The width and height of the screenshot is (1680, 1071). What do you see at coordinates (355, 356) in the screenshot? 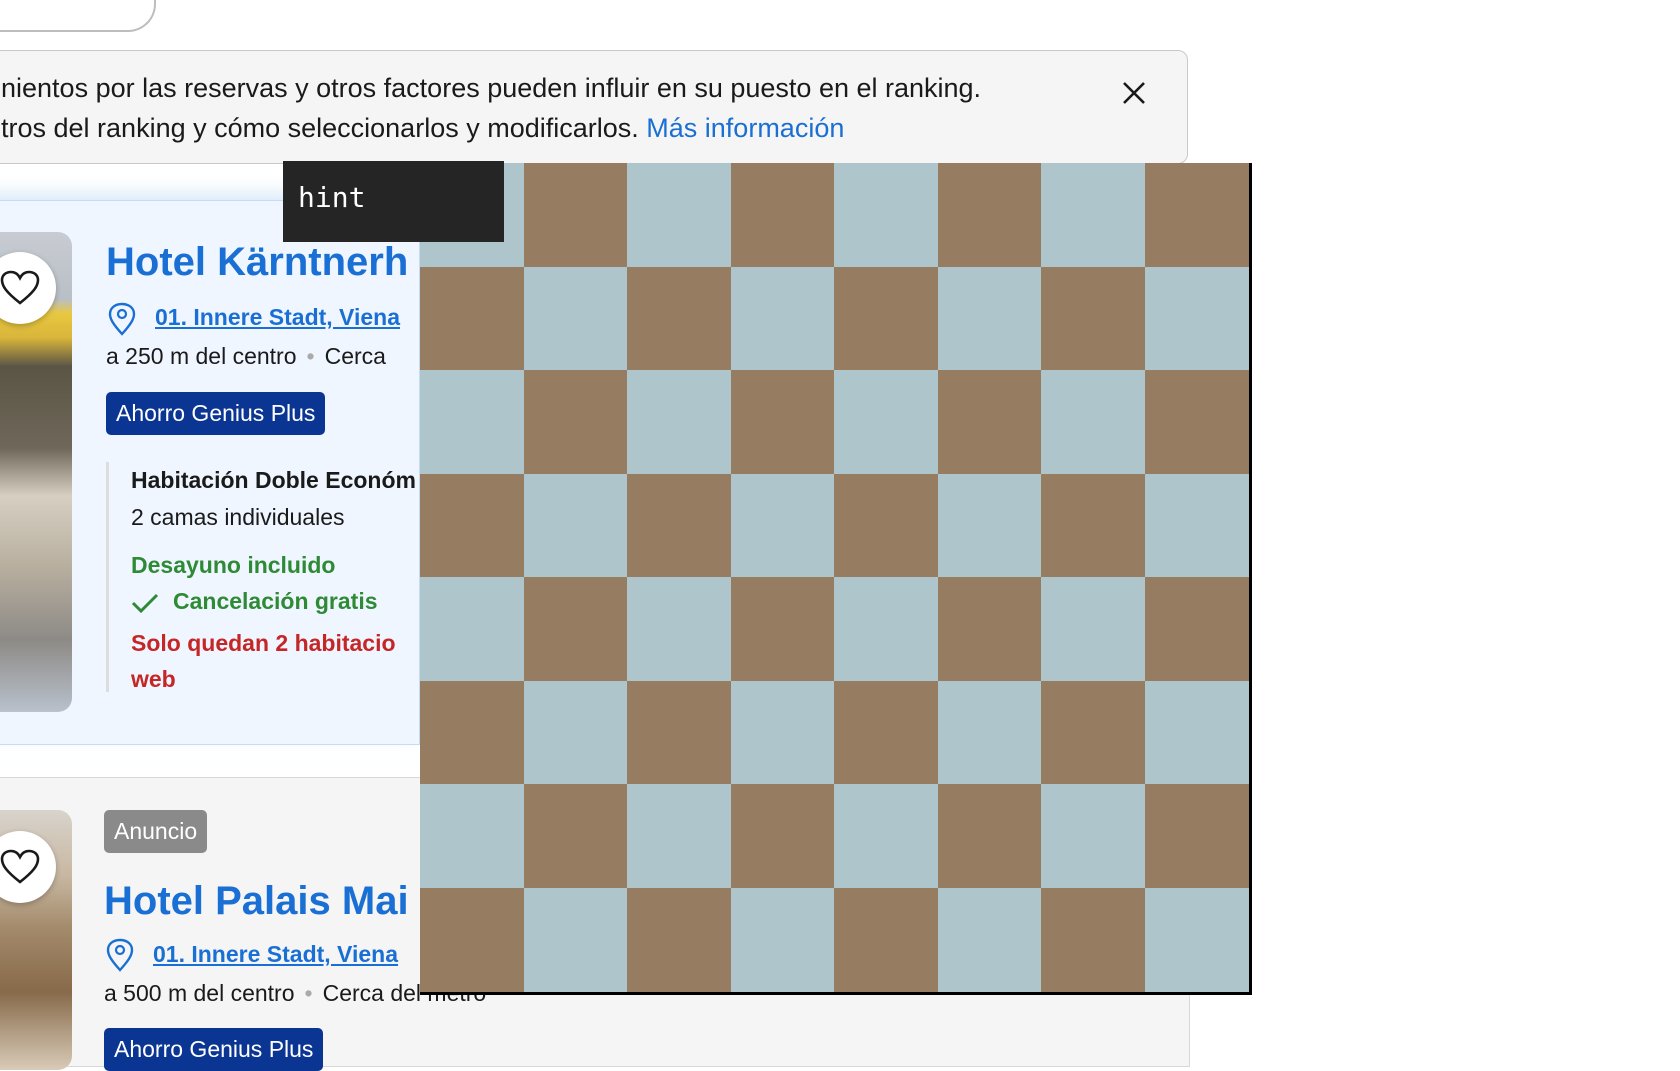
I see `nearby-info: Cerca` at bounding box center [355, 356].